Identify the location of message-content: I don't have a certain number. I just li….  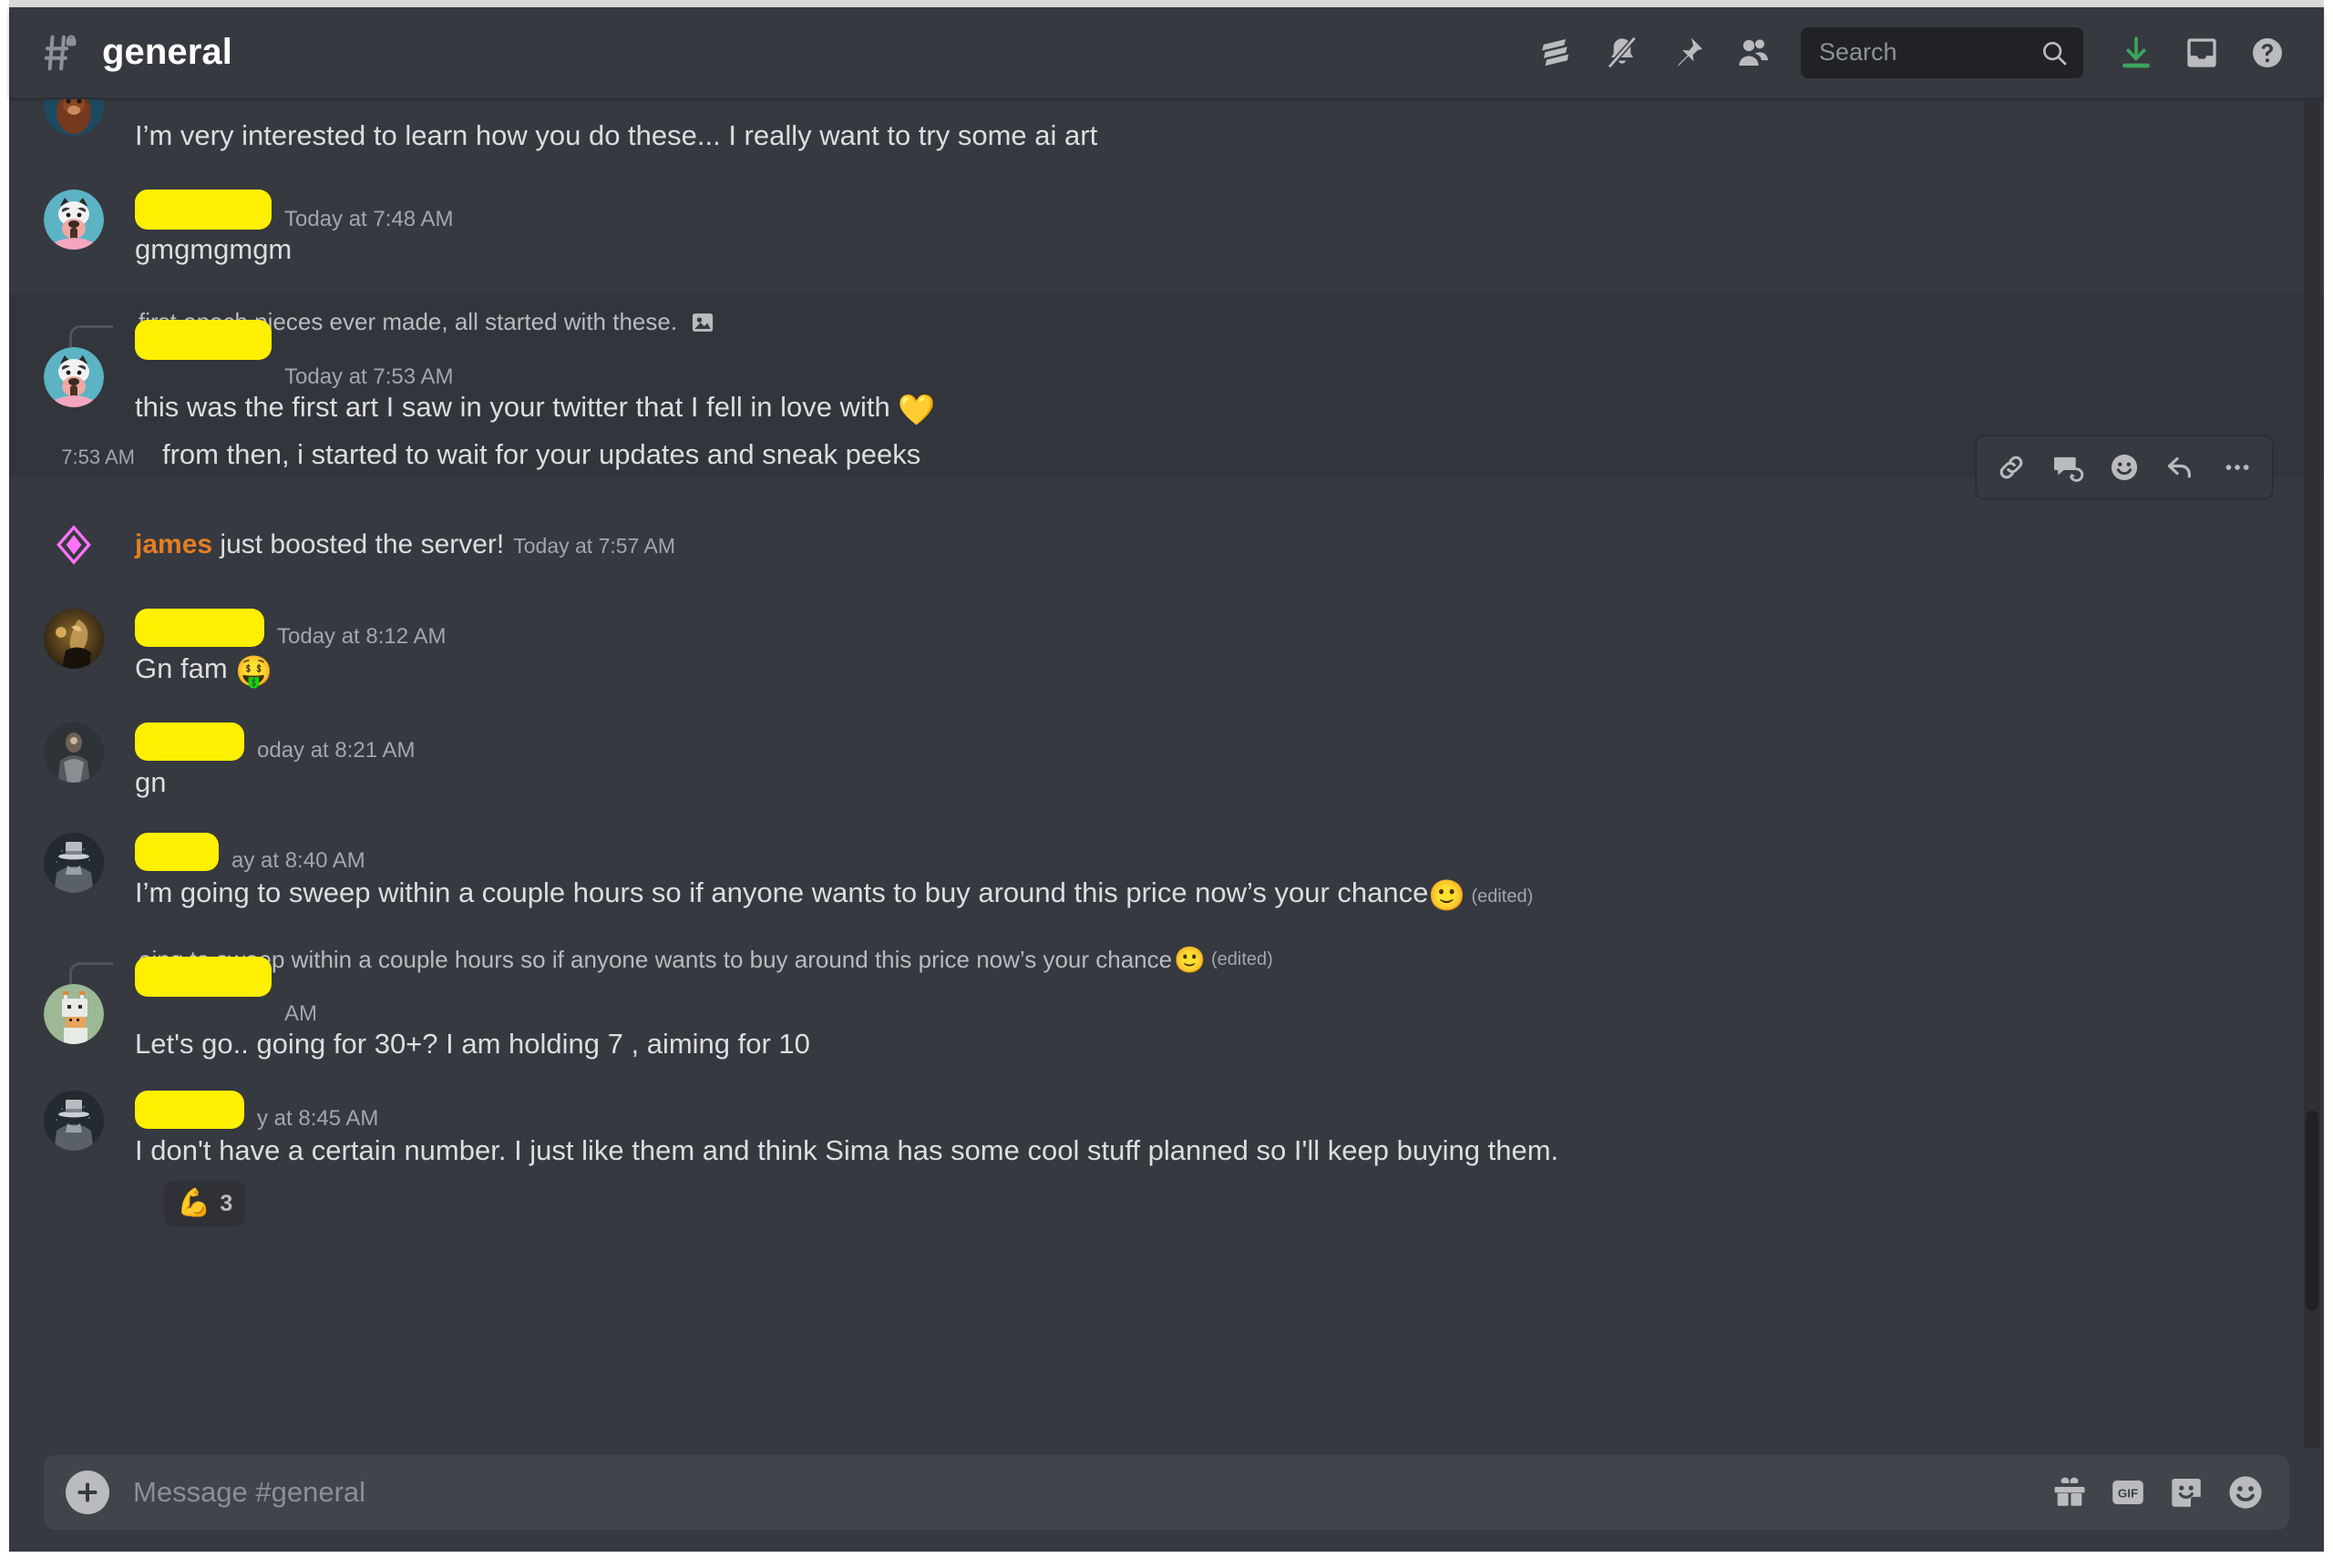
(847, 1150).